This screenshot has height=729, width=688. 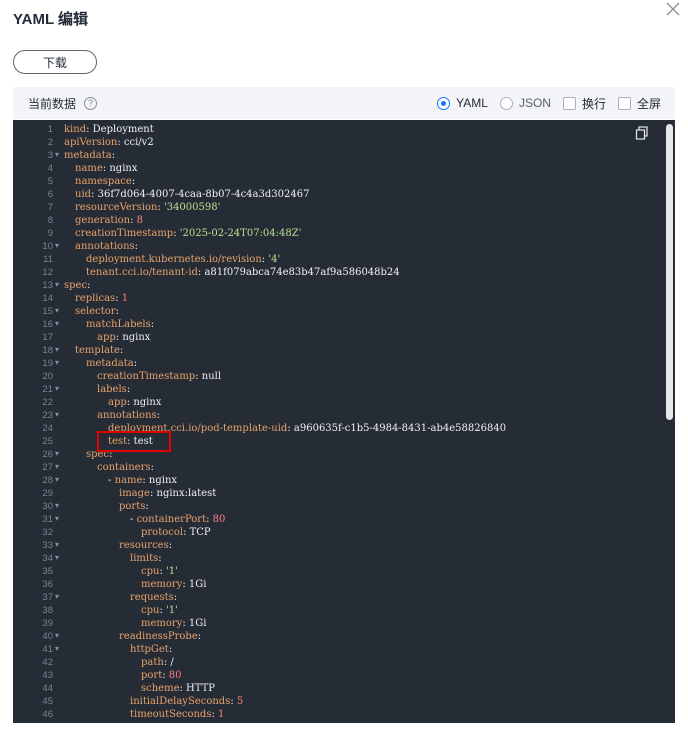 I want to click on code-line: 4 name: nginx, so click(x=338, y=168).